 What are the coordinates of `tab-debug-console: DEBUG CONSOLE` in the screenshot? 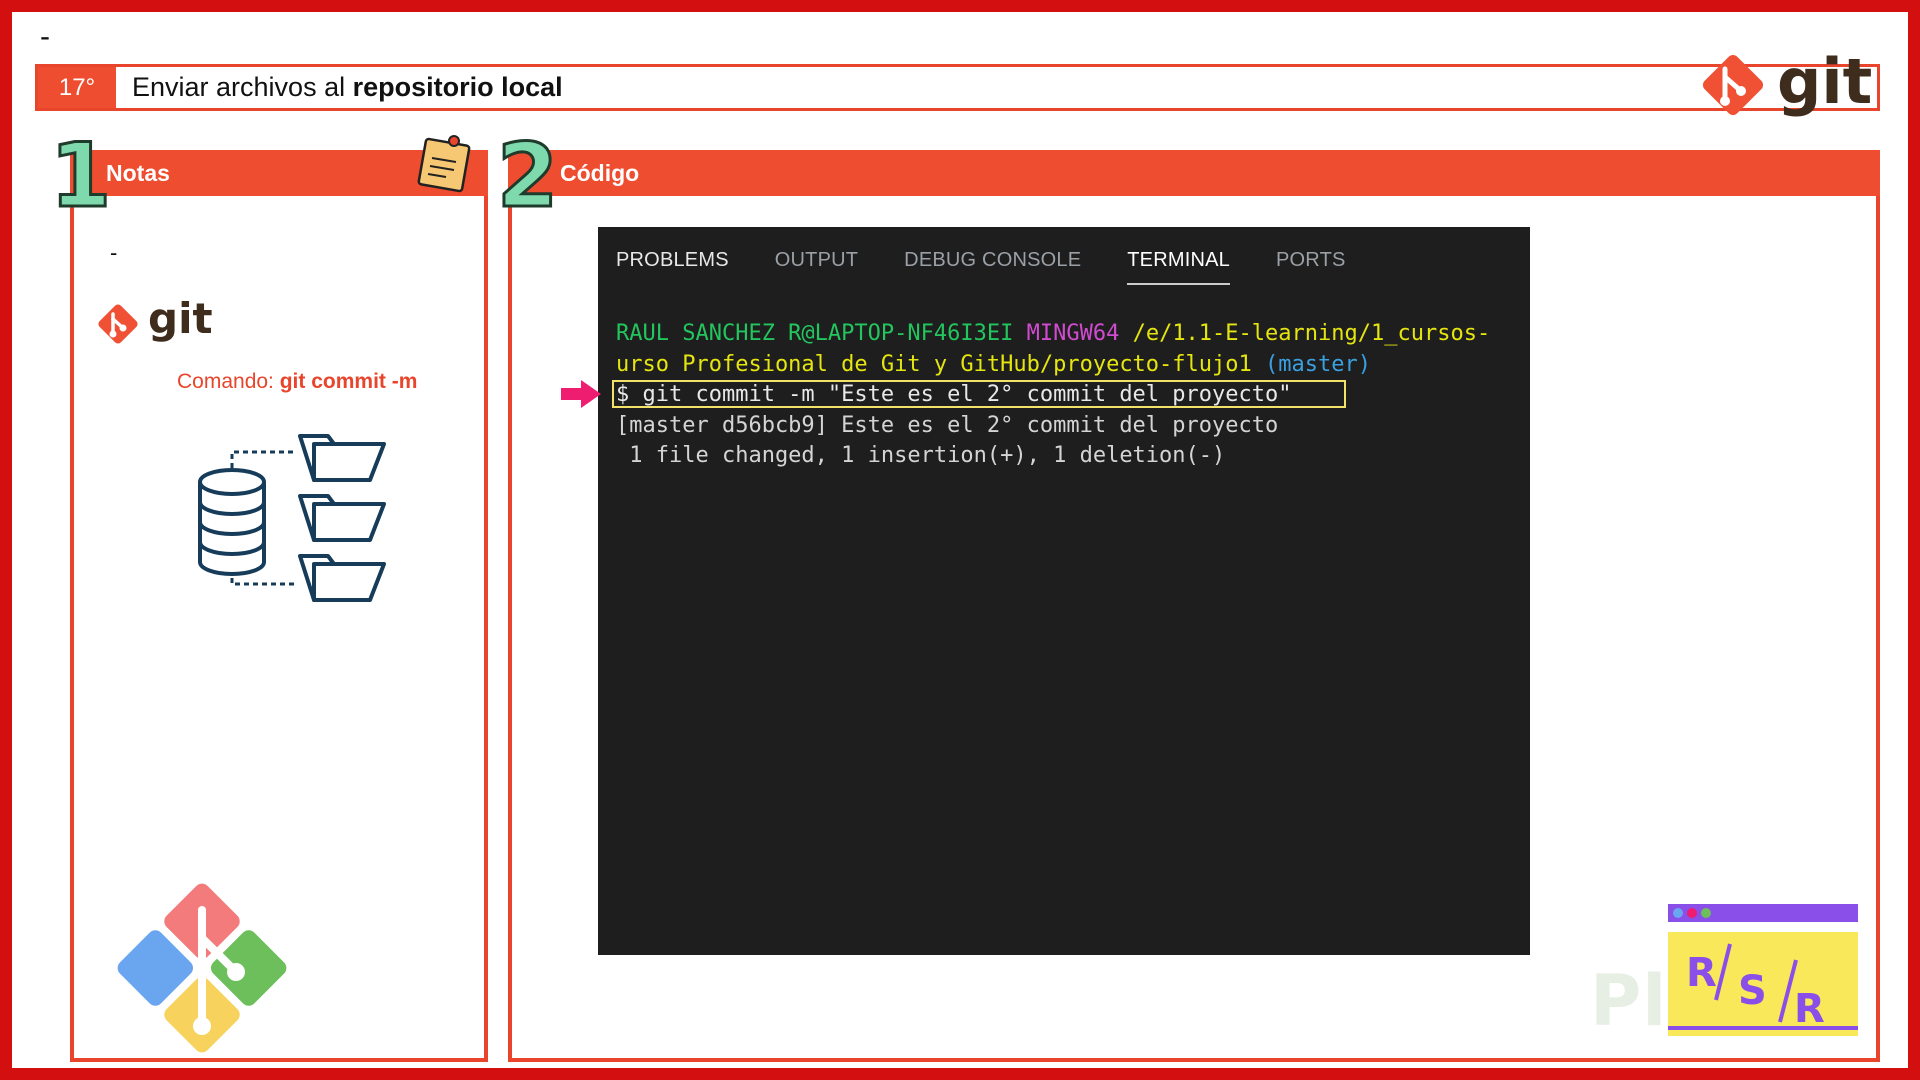 It's located at (992, 263).